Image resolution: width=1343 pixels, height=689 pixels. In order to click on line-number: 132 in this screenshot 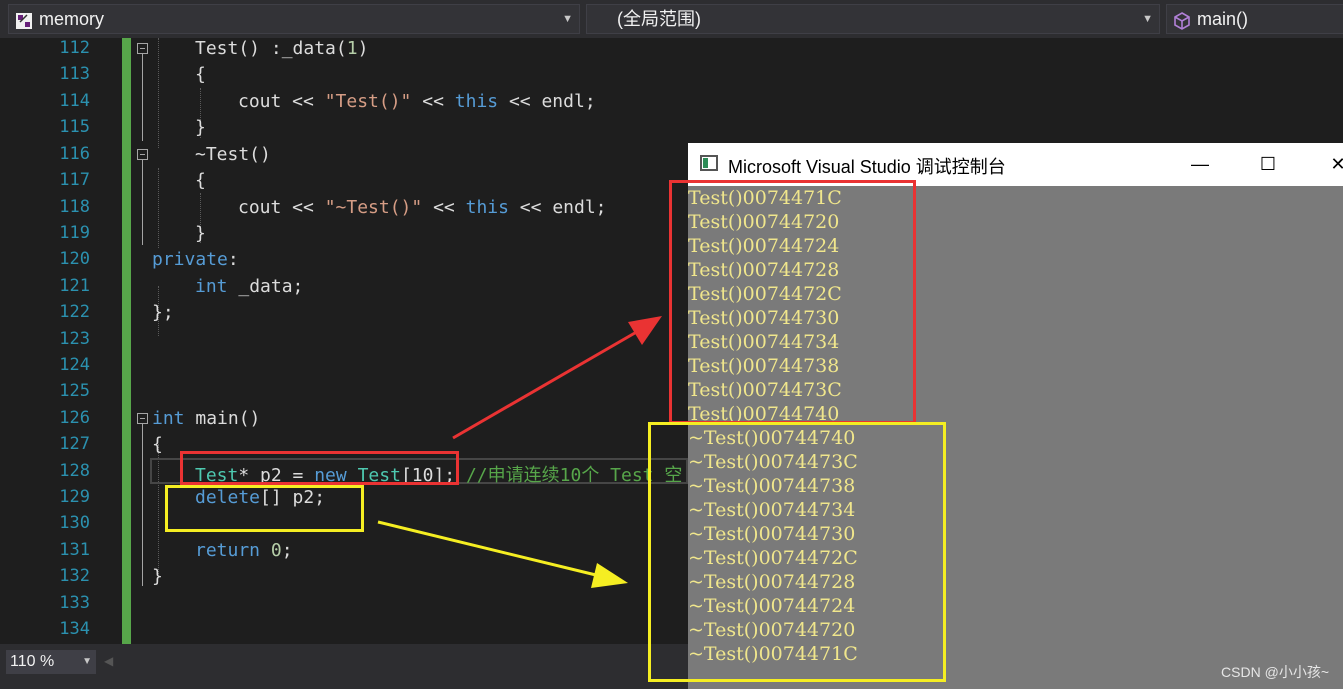, I will do `click(74, 576)`.